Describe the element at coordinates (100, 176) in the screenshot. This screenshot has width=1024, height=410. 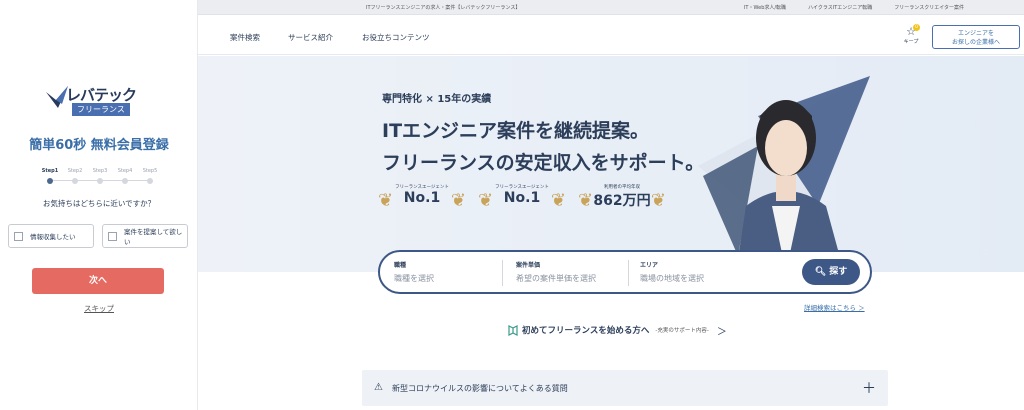
I see `step-3: Step3` at that location.